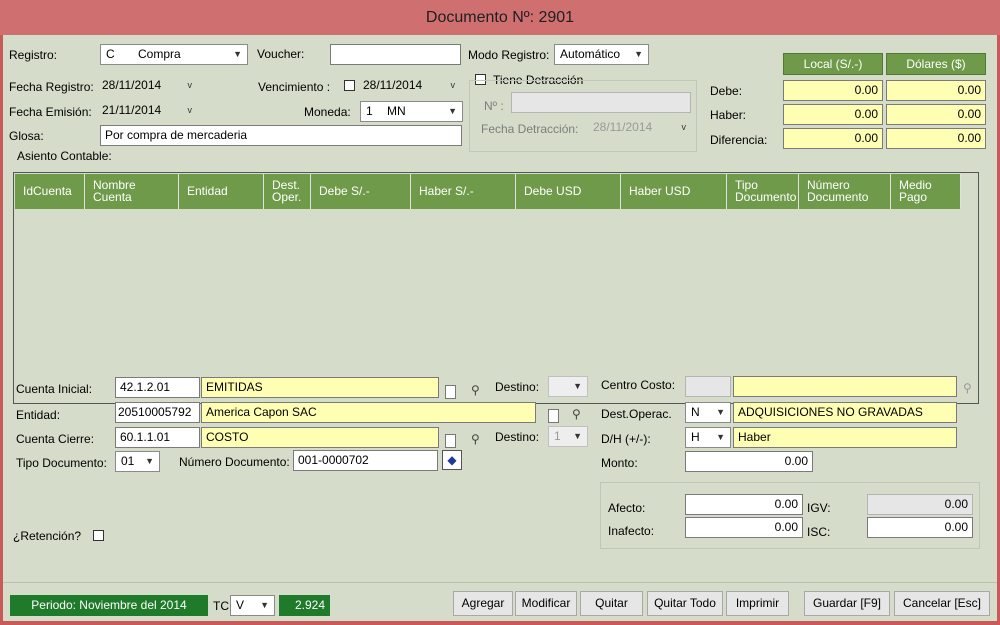 The height and width of the screenshot is (625, 1000). Describe the element at coordinates (517, 387) in the screenshot. I see `destino-label: Destino:` at that location.